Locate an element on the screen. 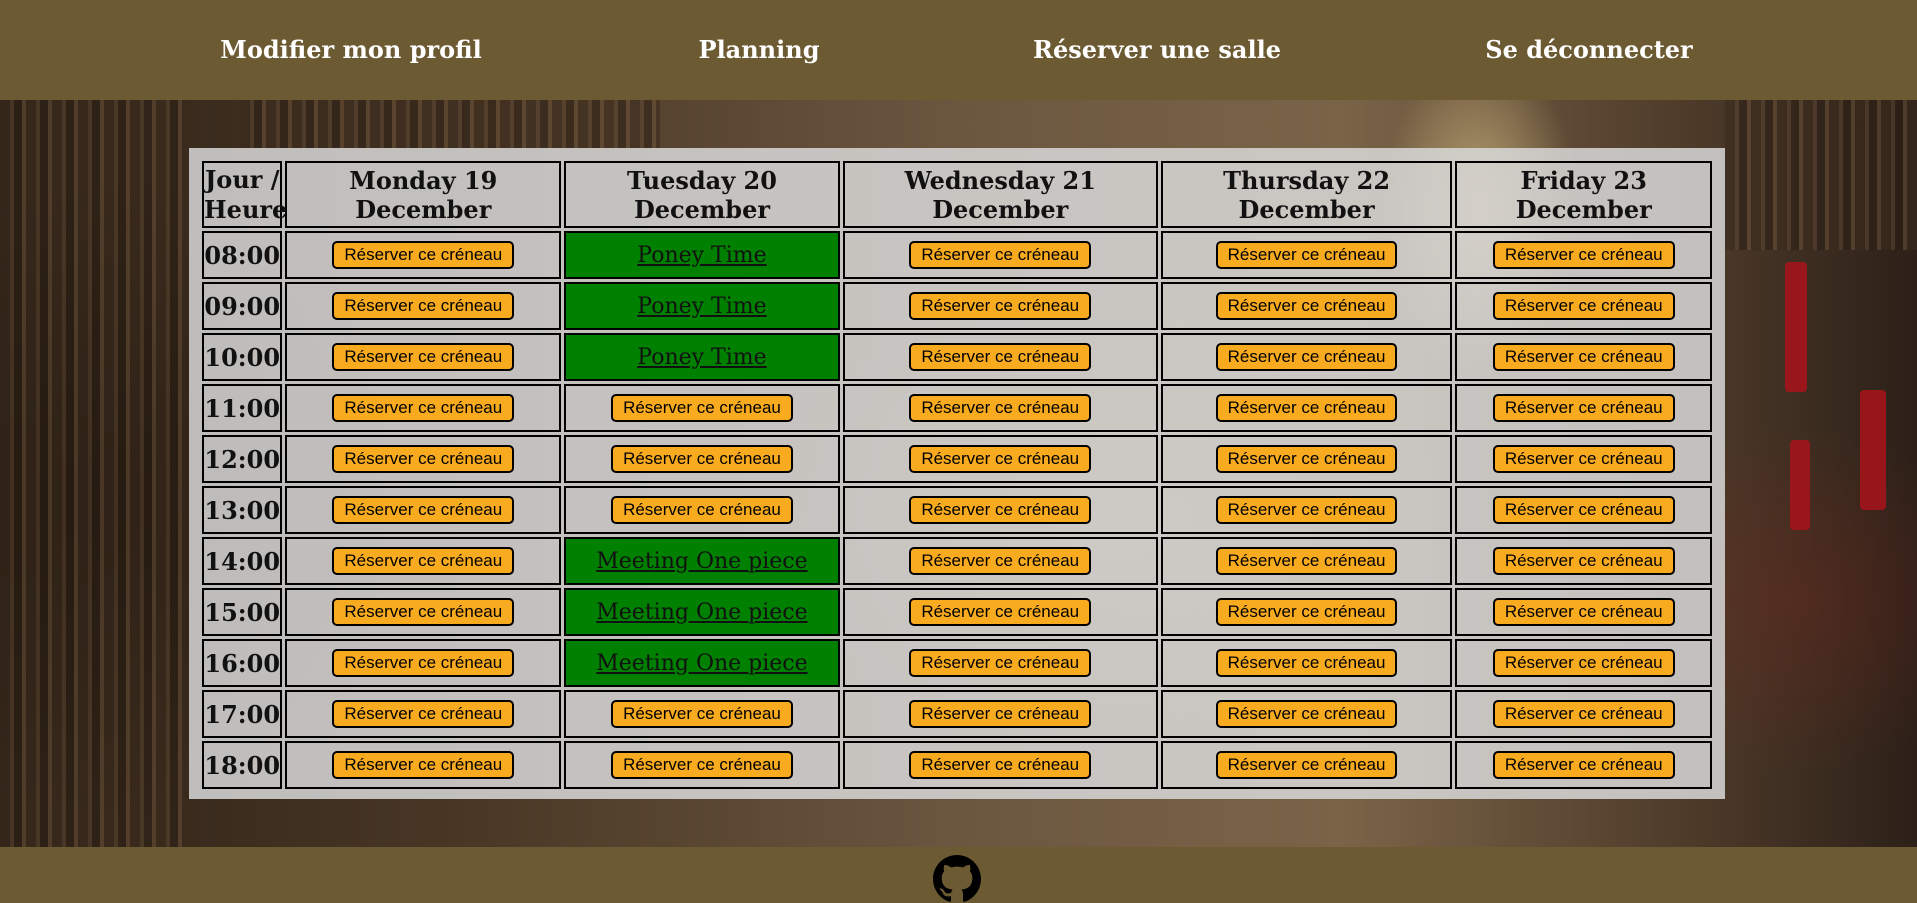  day-header: Thursday 22 December is located at coordinates (1306, 194).